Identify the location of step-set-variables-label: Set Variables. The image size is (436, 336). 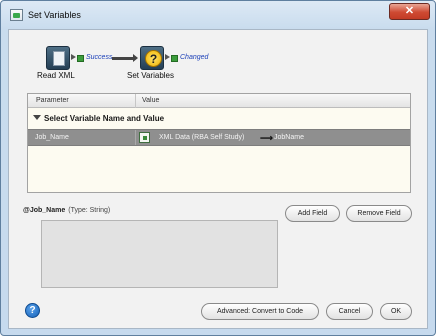
(150, 75).